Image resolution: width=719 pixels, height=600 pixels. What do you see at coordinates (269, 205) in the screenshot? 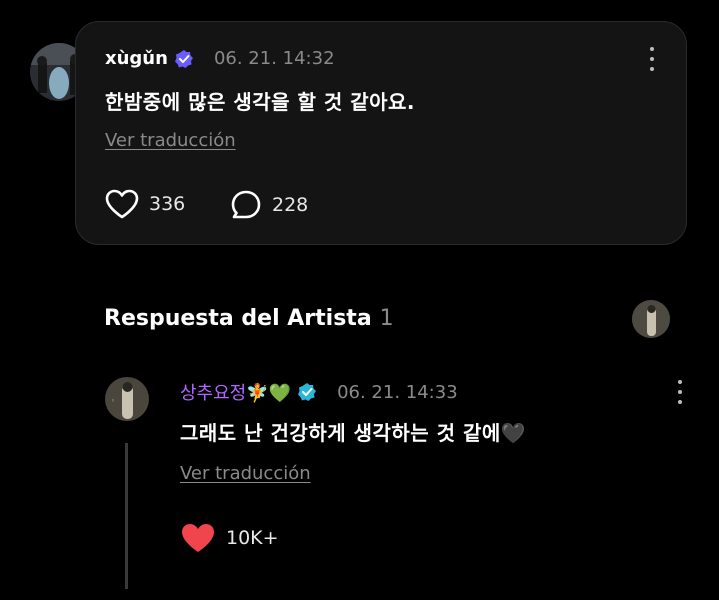
I see `post-comment-button: 228` at bounding box center [269, 205].